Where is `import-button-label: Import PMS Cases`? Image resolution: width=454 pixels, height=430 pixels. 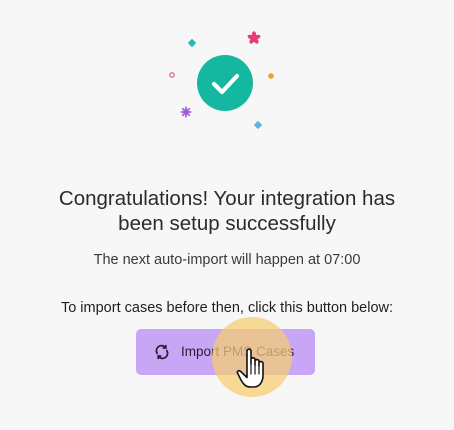 import-button-label: Import PMS Cases is located at coordinates (238, 351).